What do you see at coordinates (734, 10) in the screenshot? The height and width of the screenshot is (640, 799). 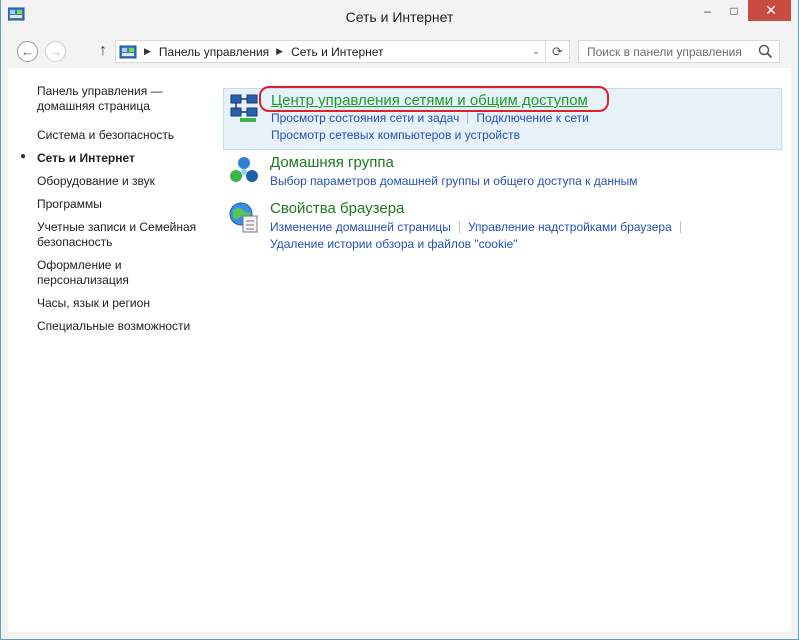 I see `maximize-button: □` at bounding box center [734, 10].